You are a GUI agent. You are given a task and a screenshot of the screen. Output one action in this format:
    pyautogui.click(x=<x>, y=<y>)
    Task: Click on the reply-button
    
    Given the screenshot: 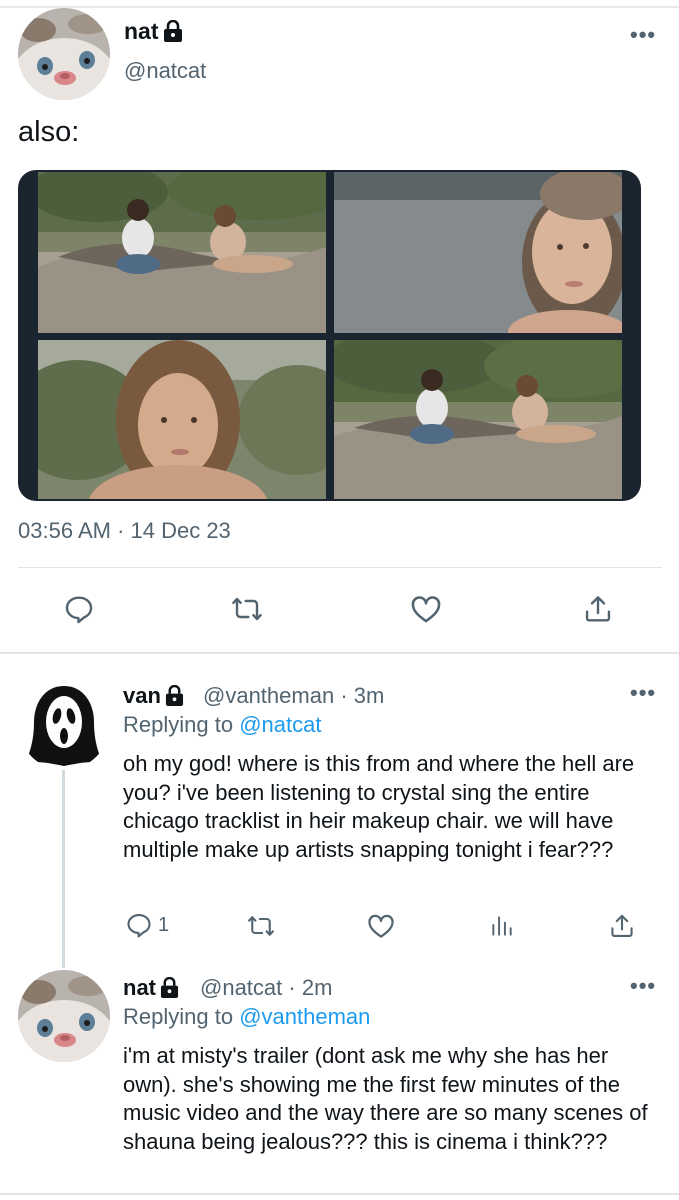 What is the action you would take?
    pyautogui.click(x=79, y=609)
    